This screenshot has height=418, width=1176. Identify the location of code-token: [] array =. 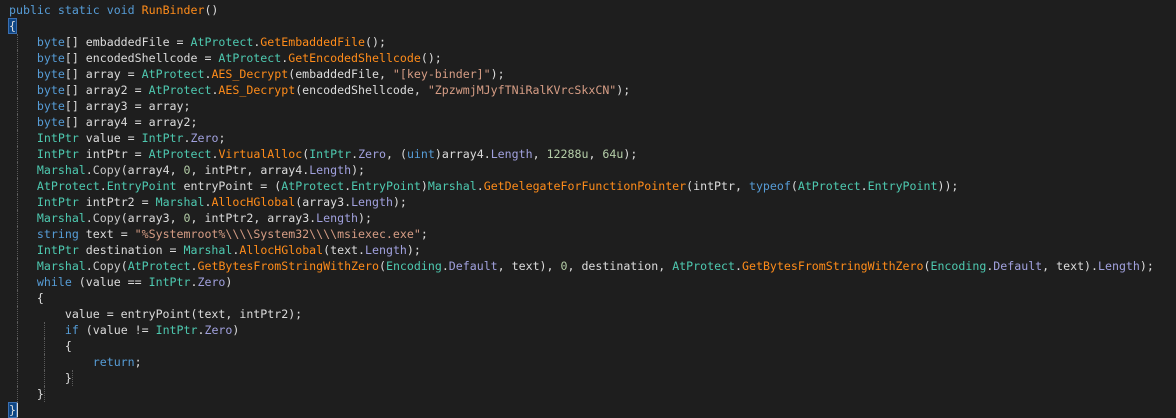
(103, 74).